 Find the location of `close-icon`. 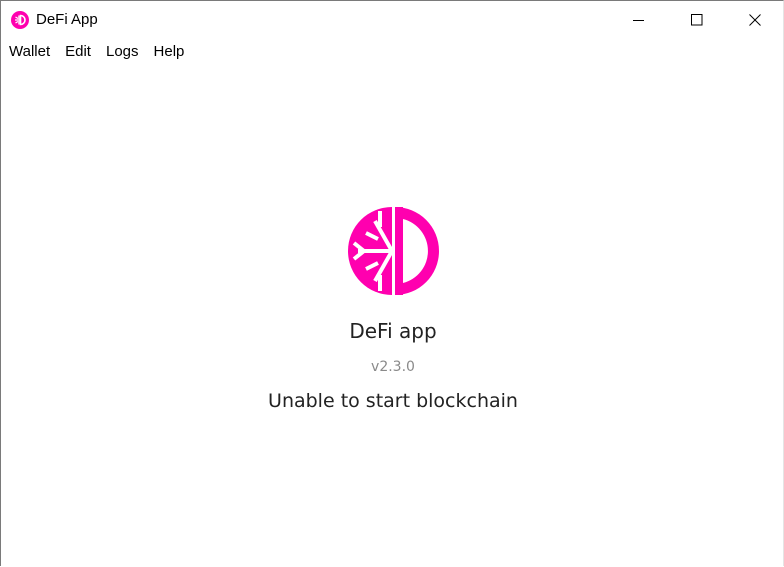

close-icon is located at coordinates (755, 19).